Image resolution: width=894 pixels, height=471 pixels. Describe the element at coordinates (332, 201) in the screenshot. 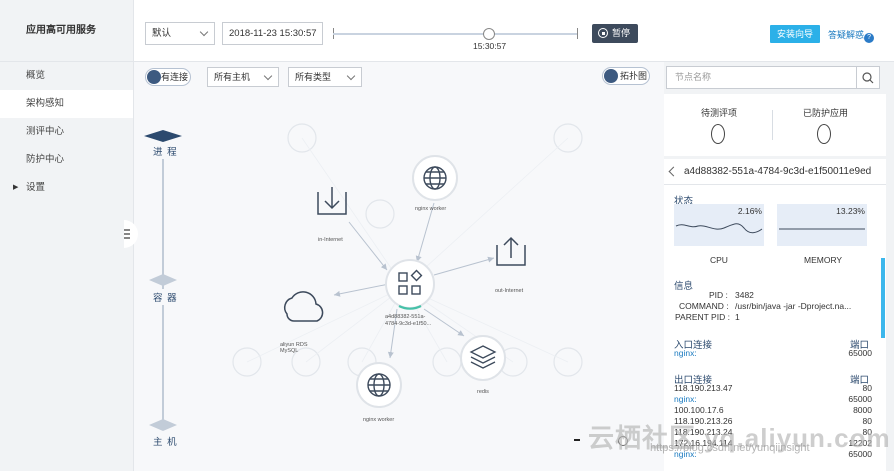

I see `download-icon` at that location.